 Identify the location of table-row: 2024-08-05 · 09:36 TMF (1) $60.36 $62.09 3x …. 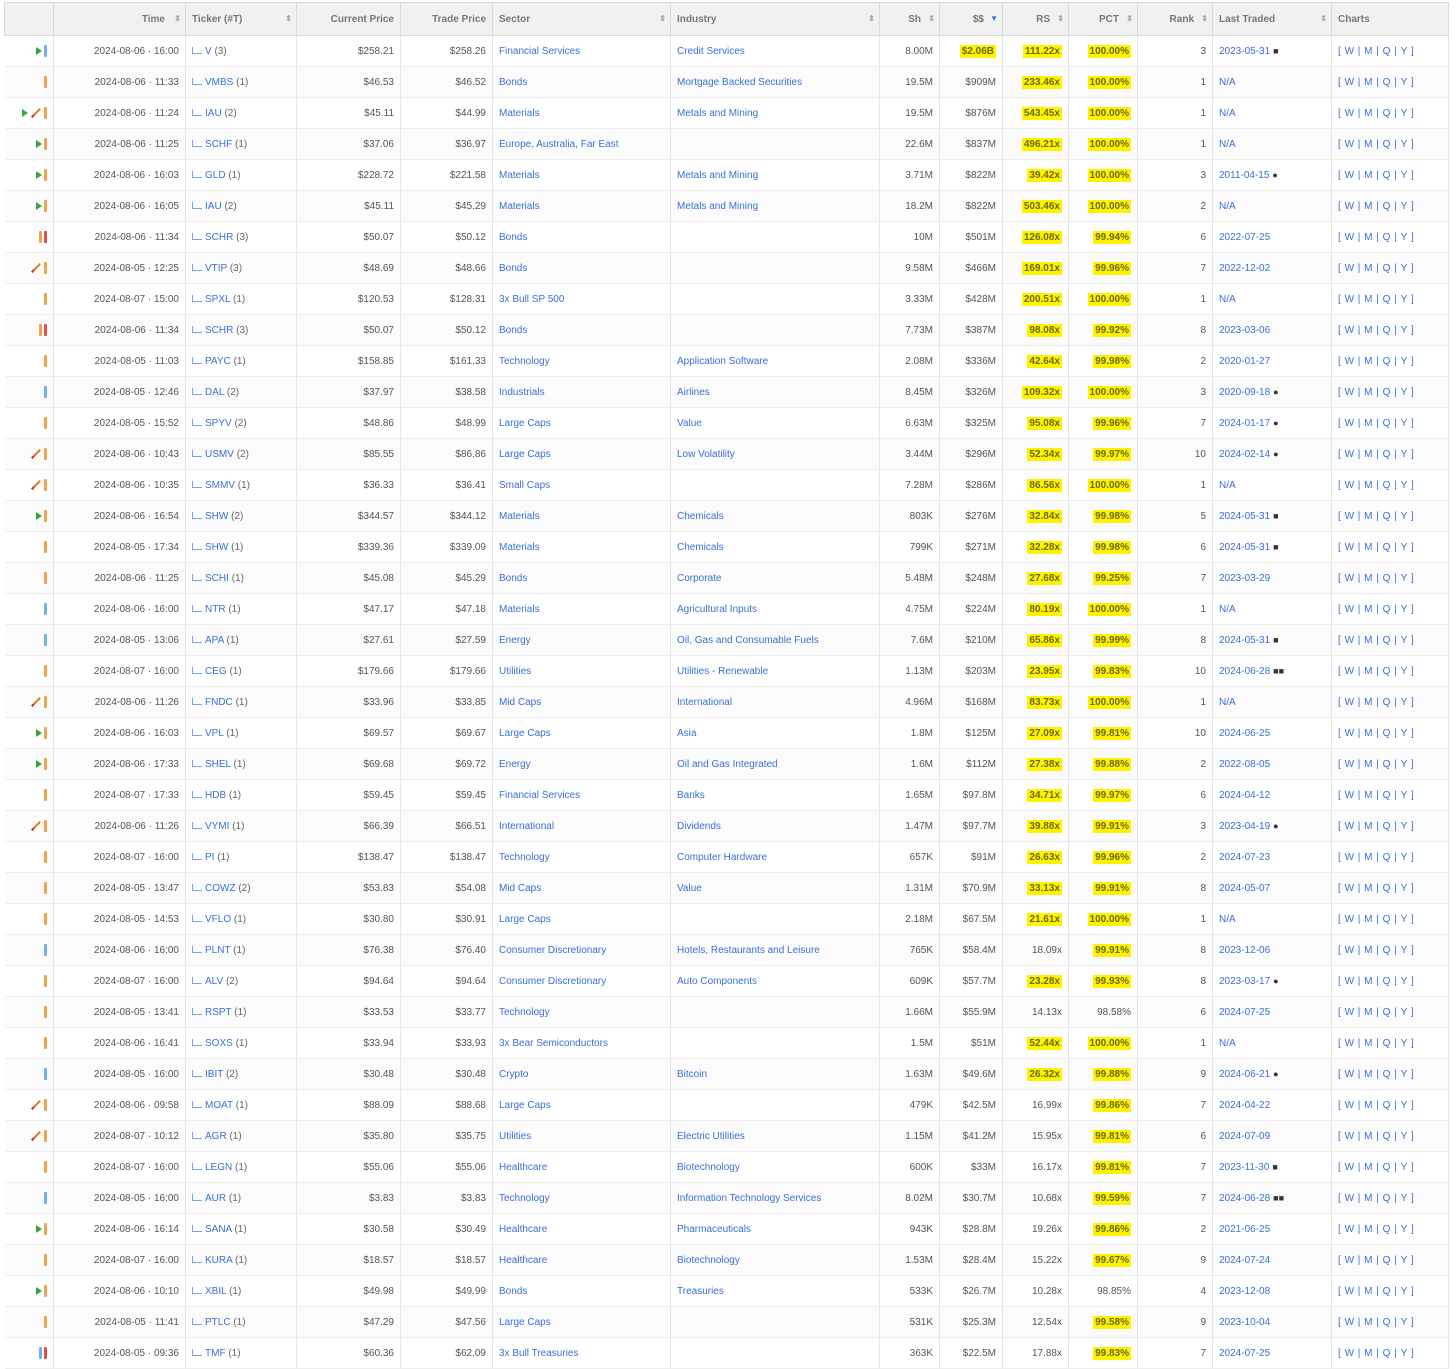
(726, 1353).